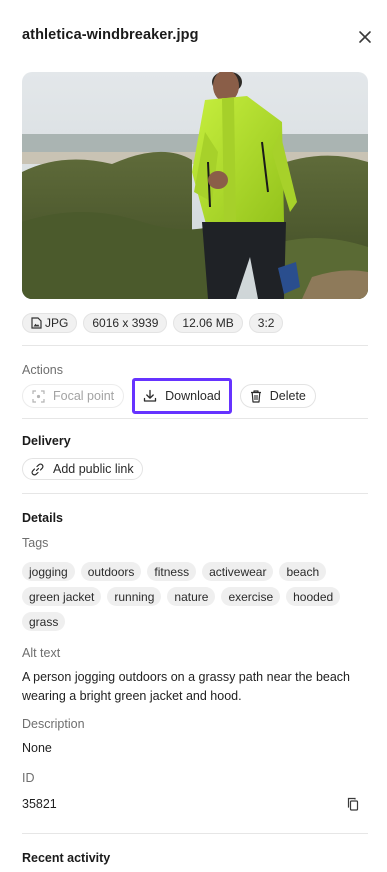 This screenshot has height=872, width=387. What do you see at coordinates (208, 323) in the screenshot?
I see `file-size-chip: 12.06 MB` at bounding box center [208, 323].